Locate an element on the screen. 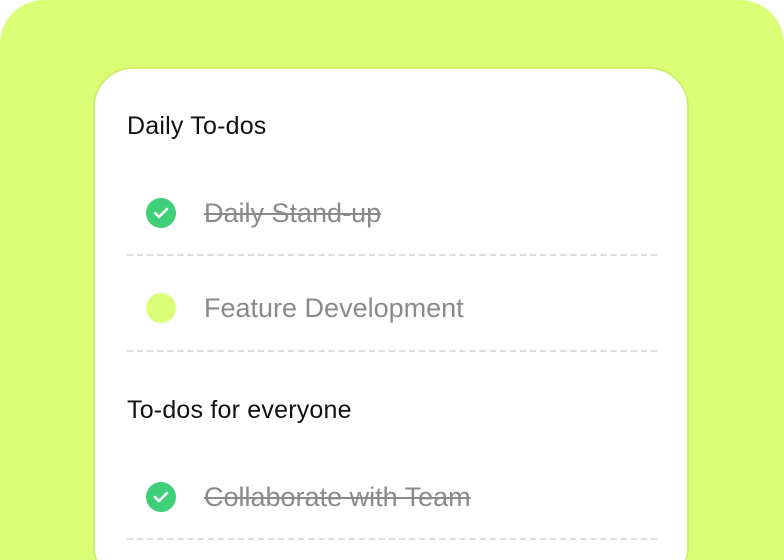 This screenshot has width=784, height=560. todo-item: Daily Stand-up is located at coordinates (392, 246).